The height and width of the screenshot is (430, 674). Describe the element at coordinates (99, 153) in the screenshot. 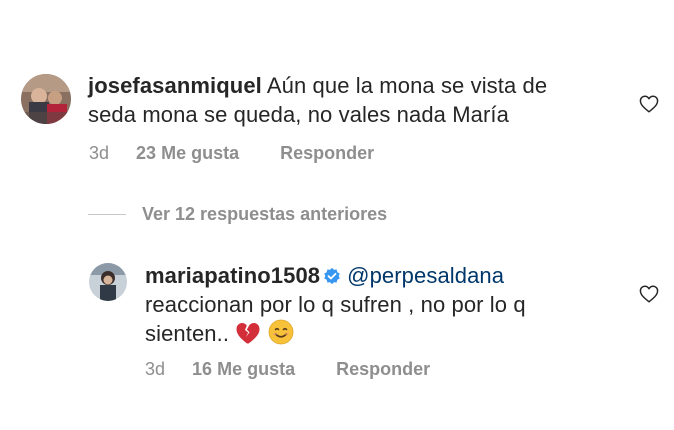

I see `comment-time: 3d` at that location.